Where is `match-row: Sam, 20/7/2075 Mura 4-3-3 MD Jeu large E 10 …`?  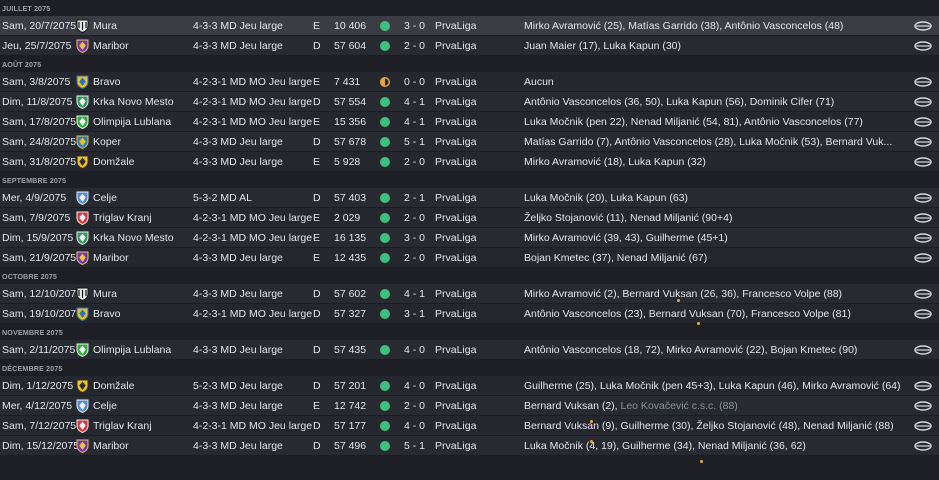 match-row: Sam, 20/7/2075 Mura 4-3-3 MD Jeu large E 10 … is located at coordinates (469, 26).